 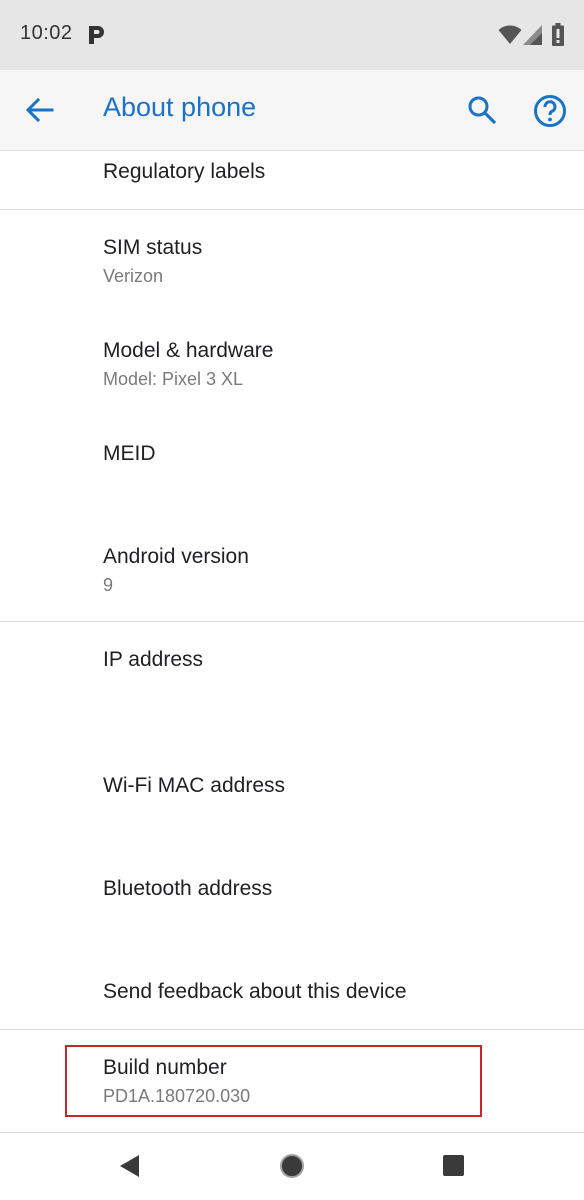 What do you see at coordinates (133, 276) in the screenshot?
I see `item-subtitle: Verizon` at bounding box center [133, 276].